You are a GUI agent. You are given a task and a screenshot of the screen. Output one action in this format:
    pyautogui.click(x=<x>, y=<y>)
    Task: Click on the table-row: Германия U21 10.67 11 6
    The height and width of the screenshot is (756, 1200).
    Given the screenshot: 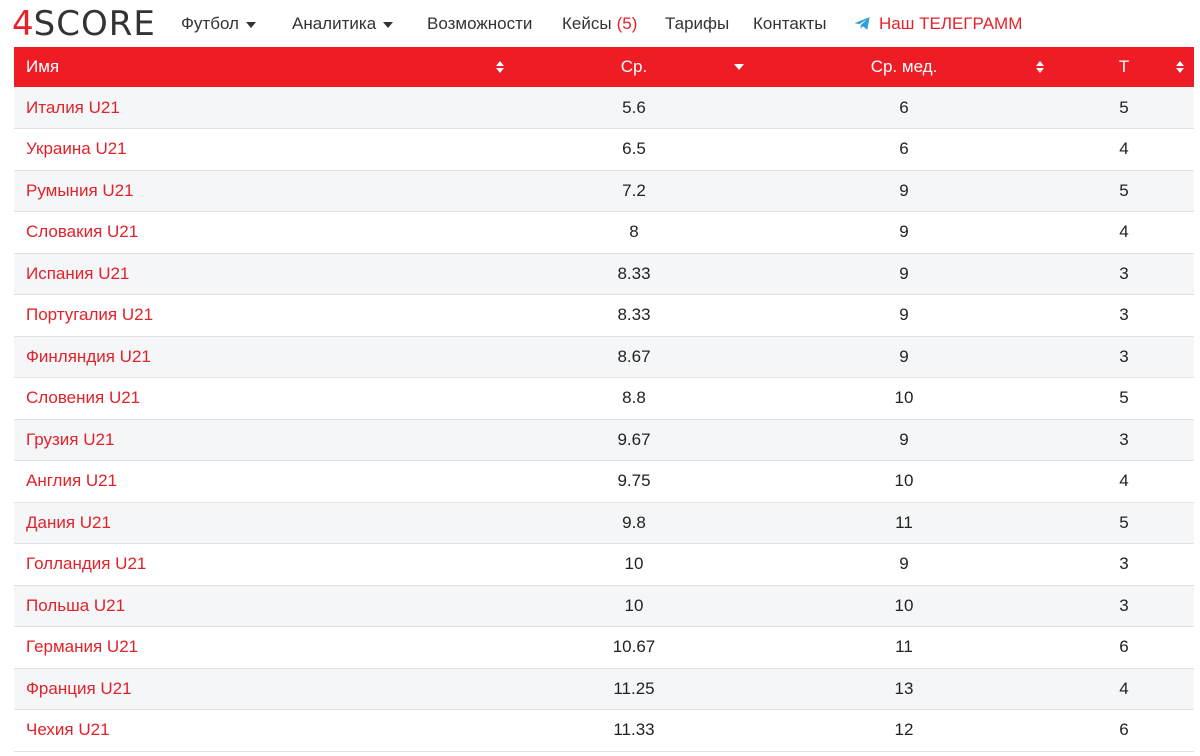 What is the action you would take?
    pyautogui.click(x=604, y=647)
    